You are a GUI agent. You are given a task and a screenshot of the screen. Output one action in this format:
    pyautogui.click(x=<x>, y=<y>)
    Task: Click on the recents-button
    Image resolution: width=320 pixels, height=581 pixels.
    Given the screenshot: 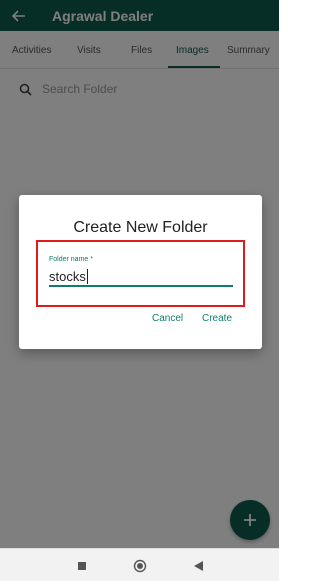 What is the action you would take?
    pyautogui.click(x=82, y=565)
    